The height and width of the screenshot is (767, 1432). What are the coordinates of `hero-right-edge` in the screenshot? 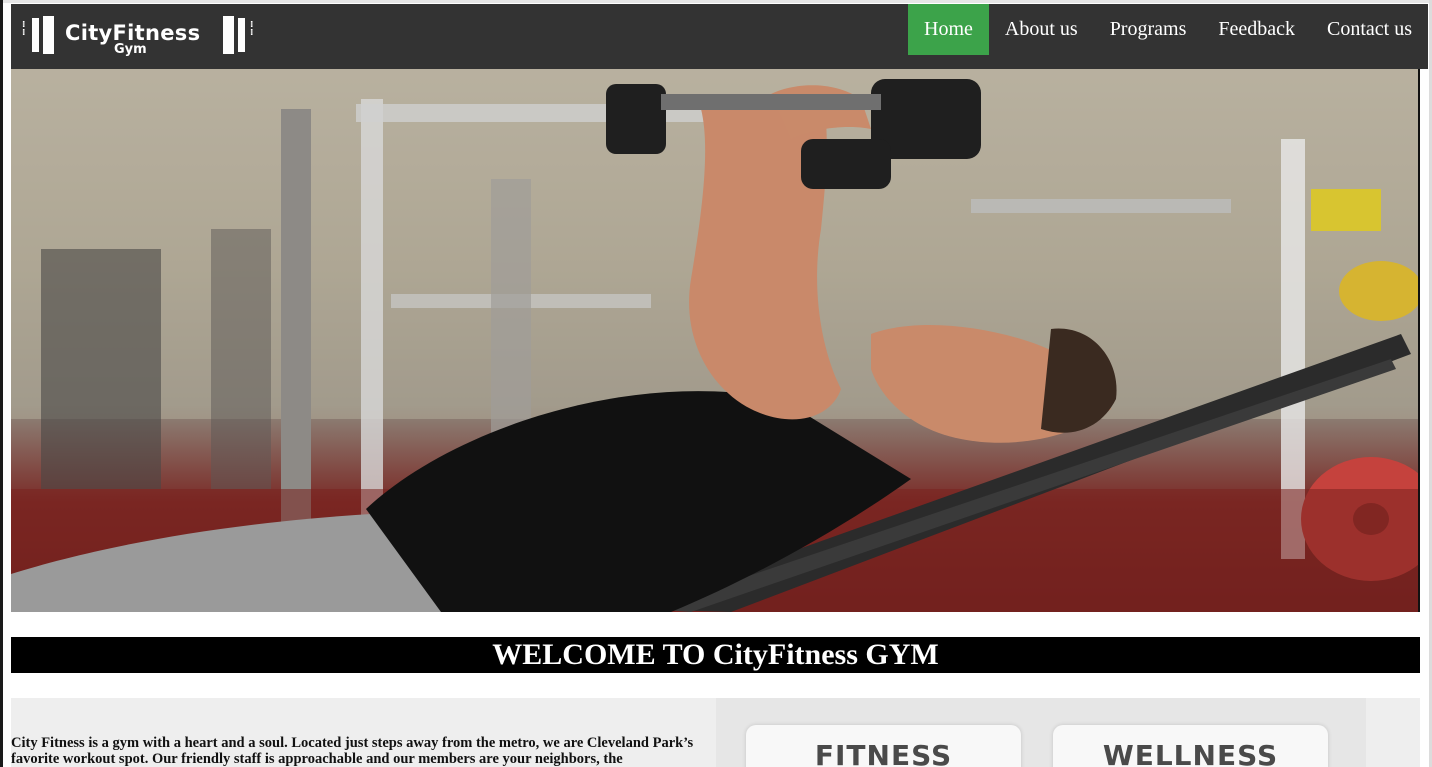 It's located at (1419, 340).